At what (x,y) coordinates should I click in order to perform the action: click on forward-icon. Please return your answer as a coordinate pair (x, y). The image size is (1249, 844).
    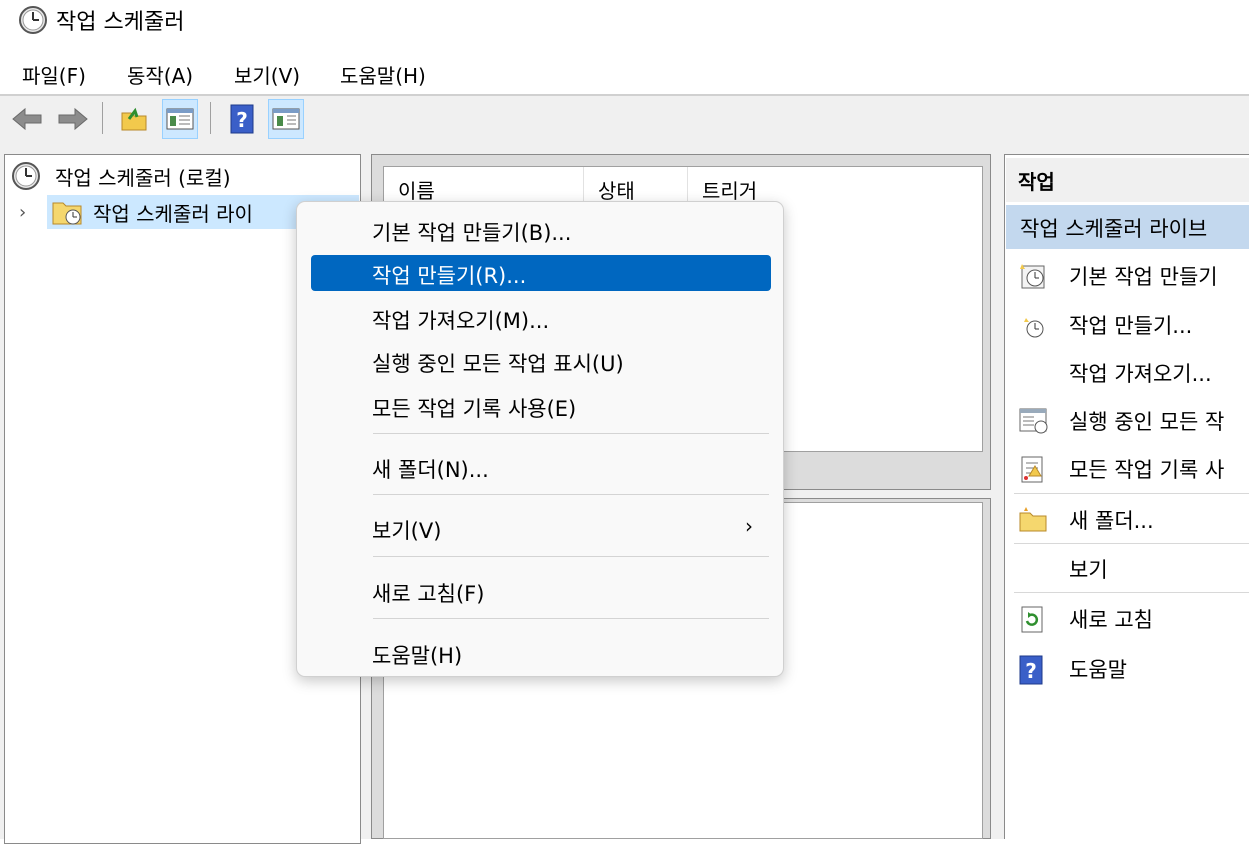
    Looking at the image, I should click on (73, 119).